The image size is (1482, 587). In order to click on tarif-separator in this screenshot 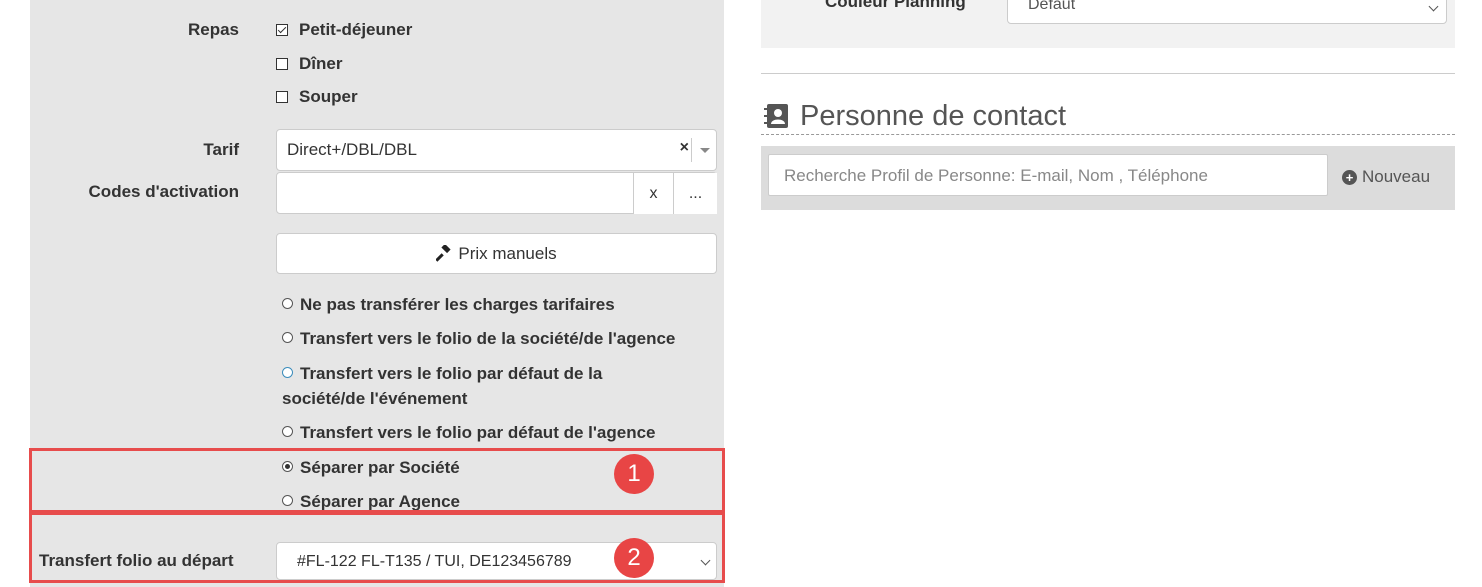, I will do `click(691, 150)`.